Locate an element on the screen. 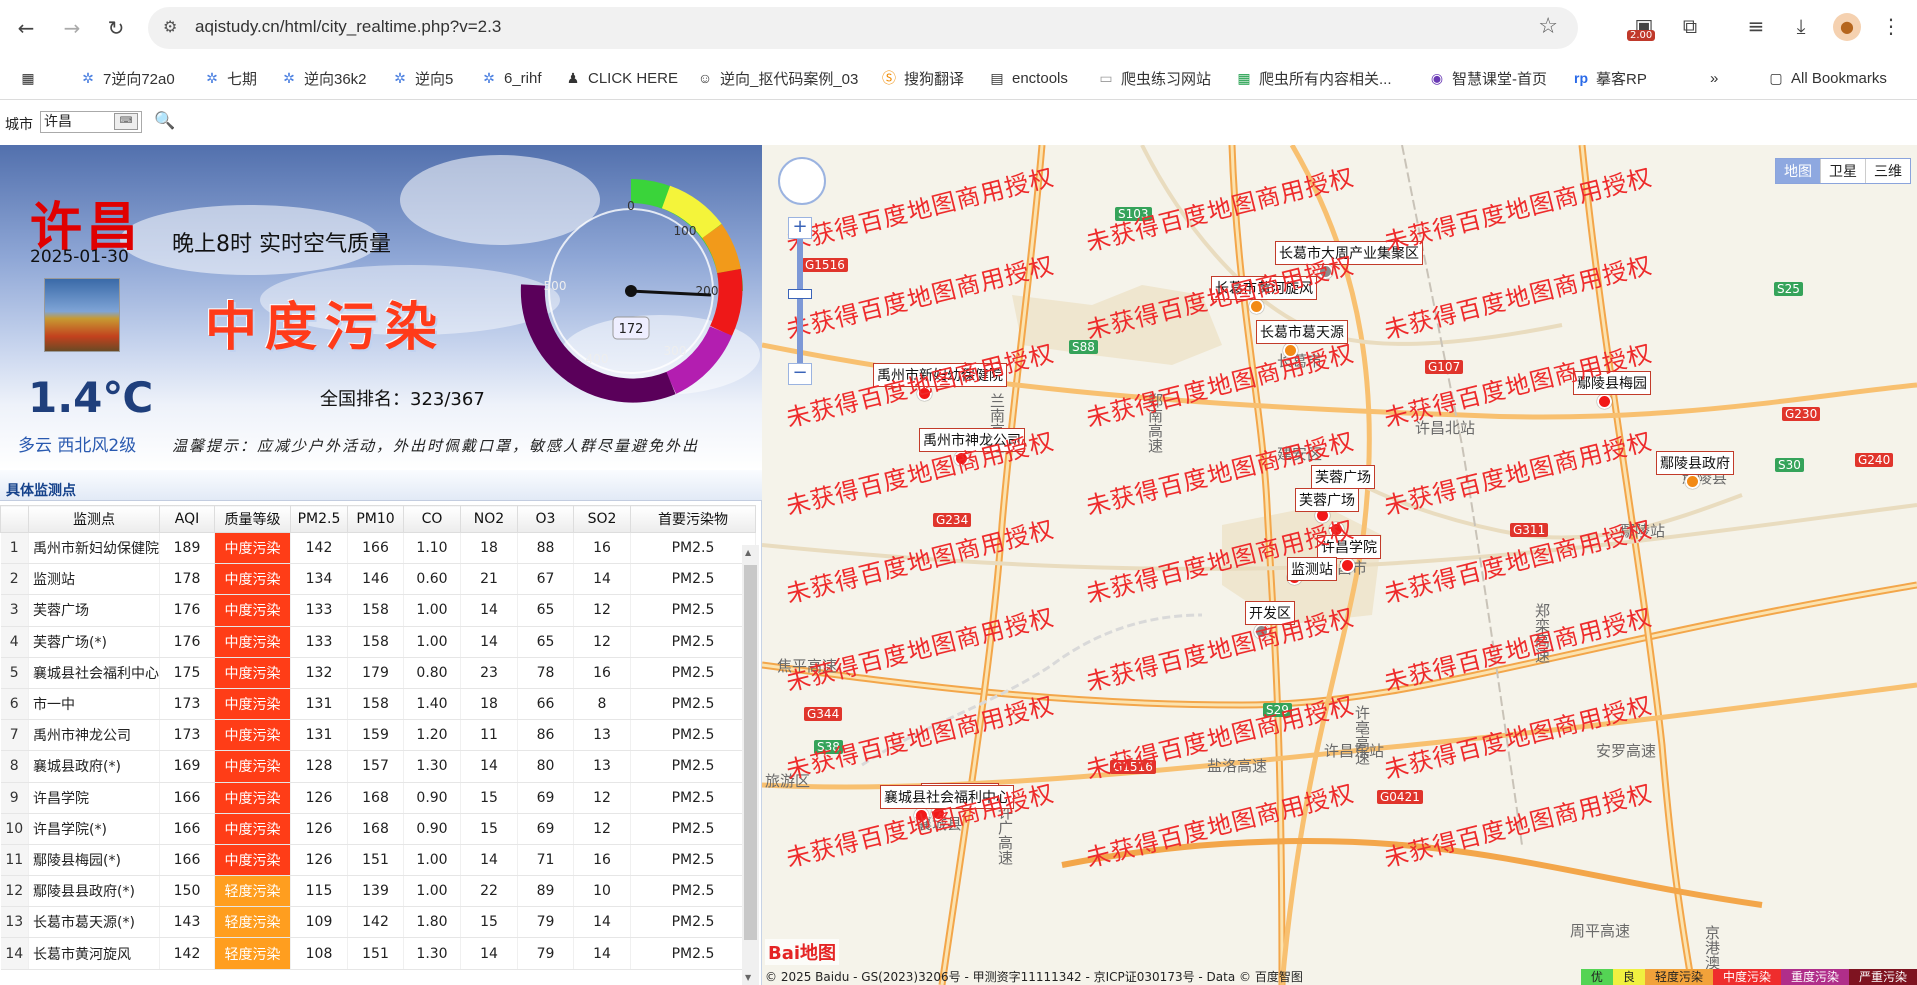  pm25-value: 132 is located at coordinates (319, 673).